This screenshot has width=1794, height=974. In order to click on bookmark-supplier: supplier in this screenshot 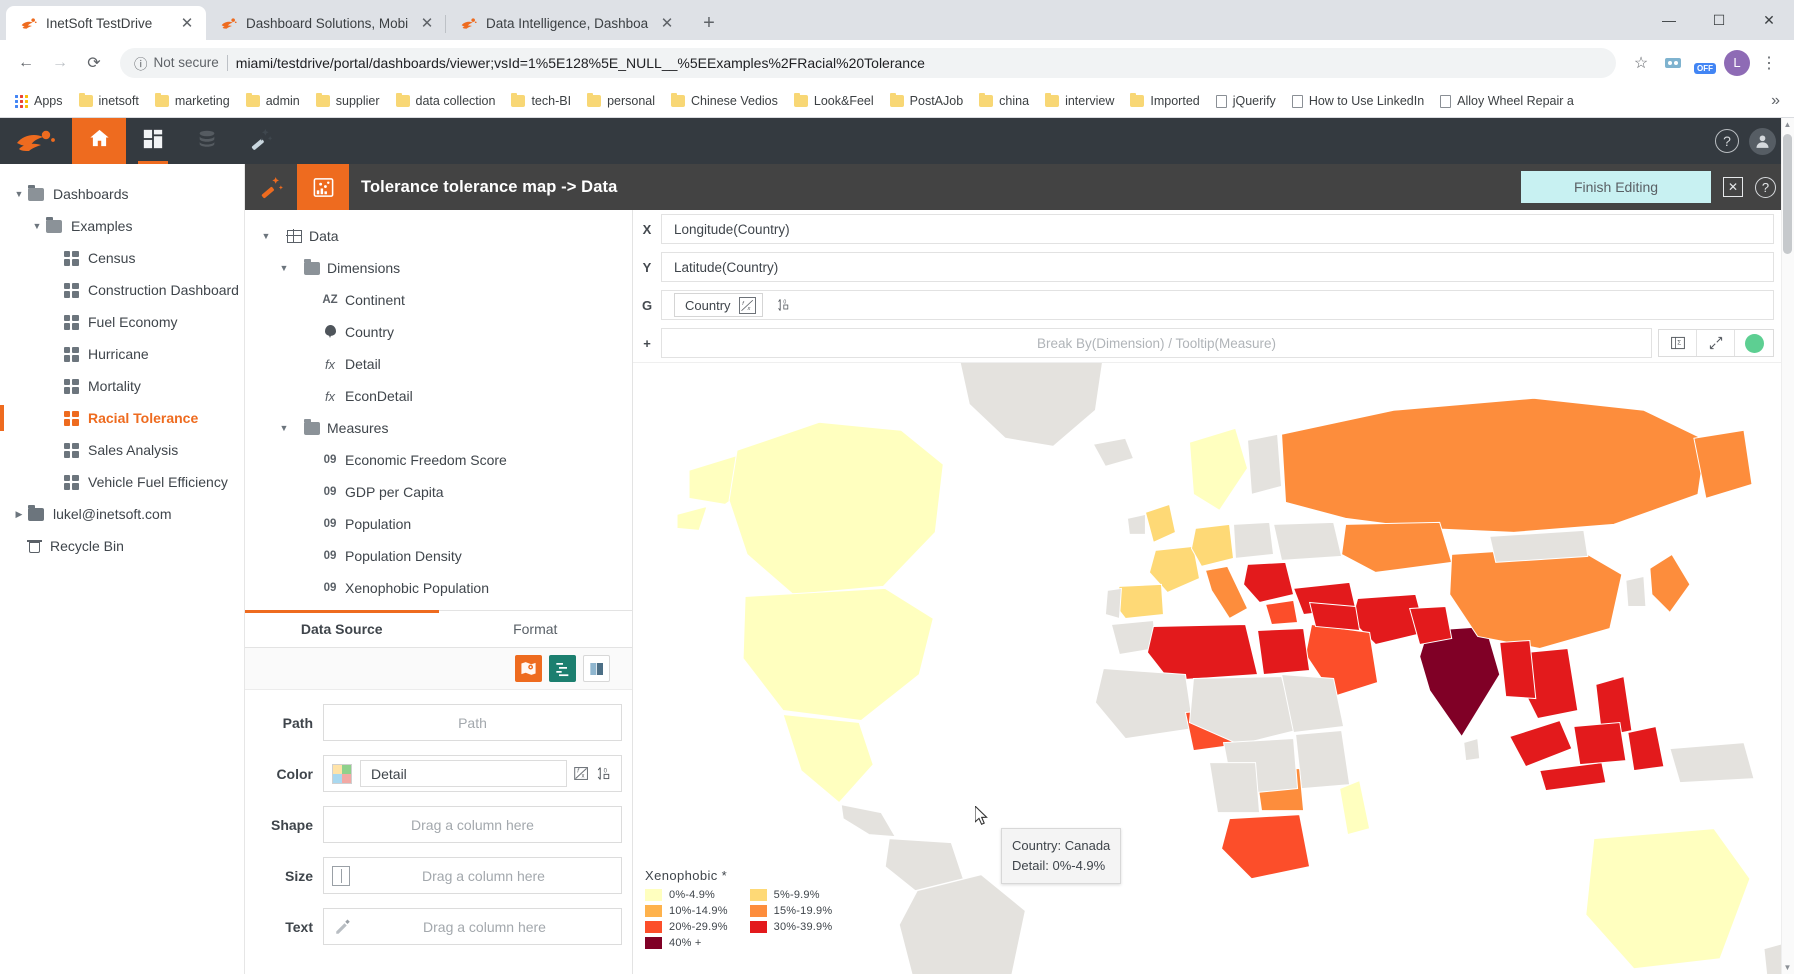, I will do `click(348, 101)`.